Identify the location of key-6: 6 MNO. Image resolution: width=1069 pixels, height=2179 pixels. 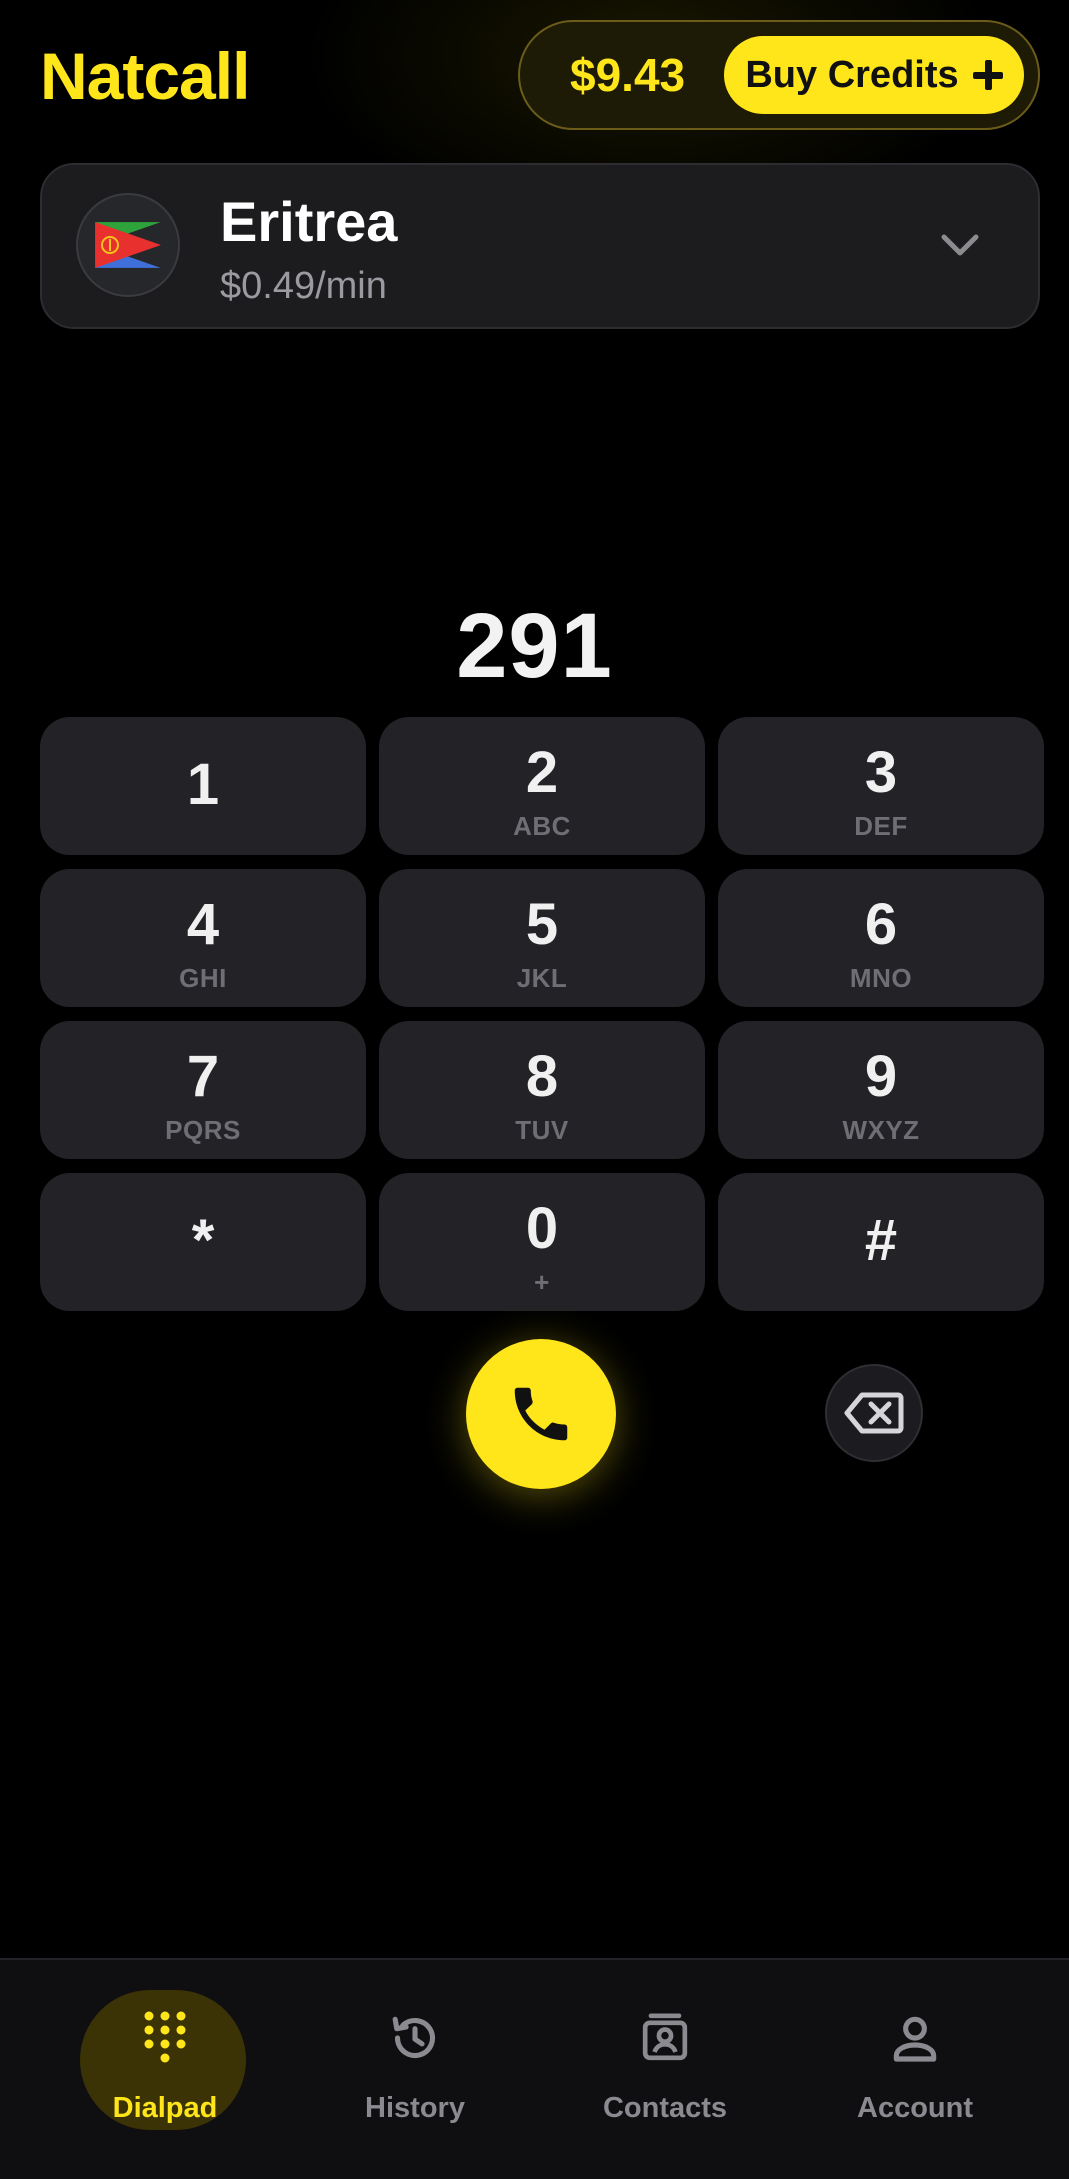
(881, 938).